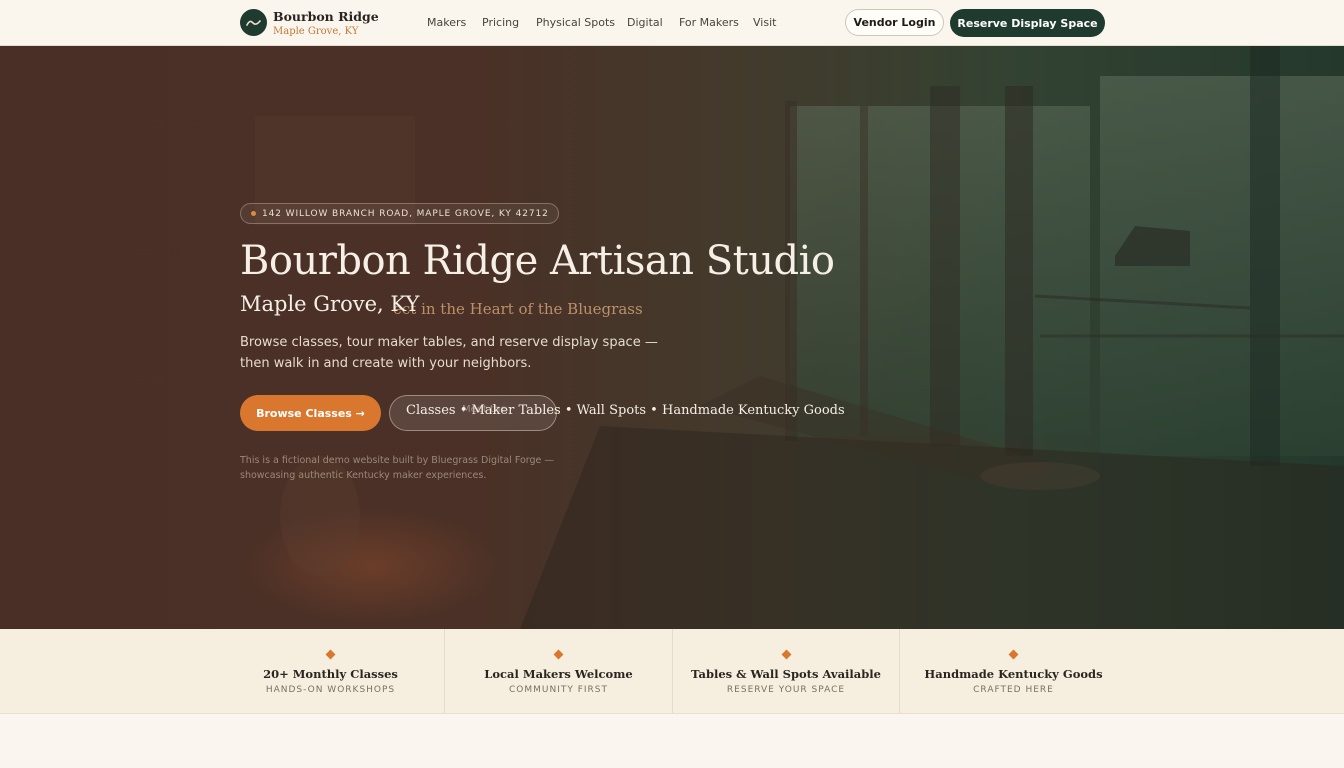 Image resolution: width=1344 pixels, height=768 pixels. I want to click on feature-title: 20+ Monthly Classes, so click(330, 674).